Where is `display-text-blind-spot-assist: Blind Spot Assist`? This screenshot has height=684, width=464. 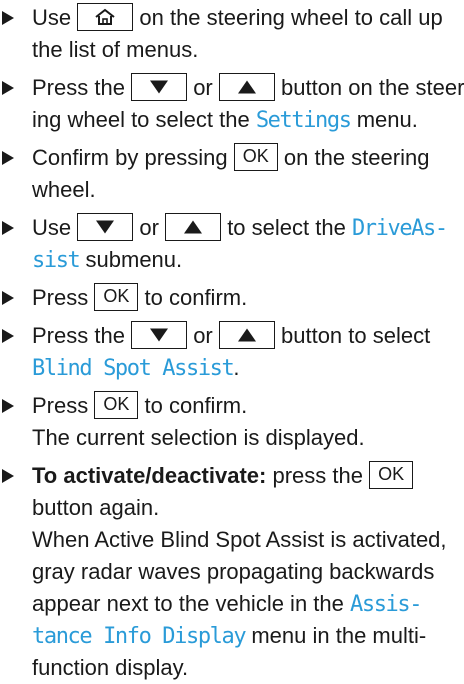 display-text-blind-spot-assist: Blind Spot Assist is located at coordinates (133, 368).